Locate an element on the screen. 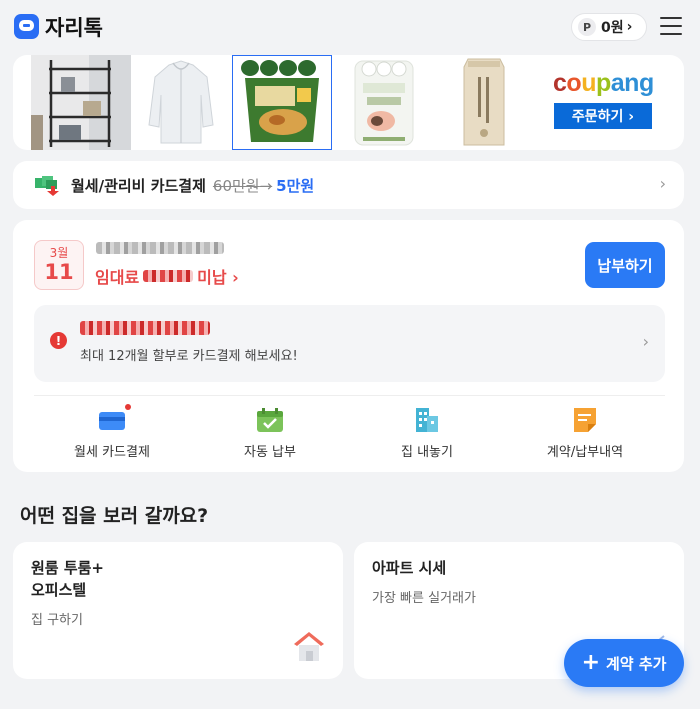 The height and width of the screenshot is (709, 700). ramen-product is located at coordinates (282, 102).